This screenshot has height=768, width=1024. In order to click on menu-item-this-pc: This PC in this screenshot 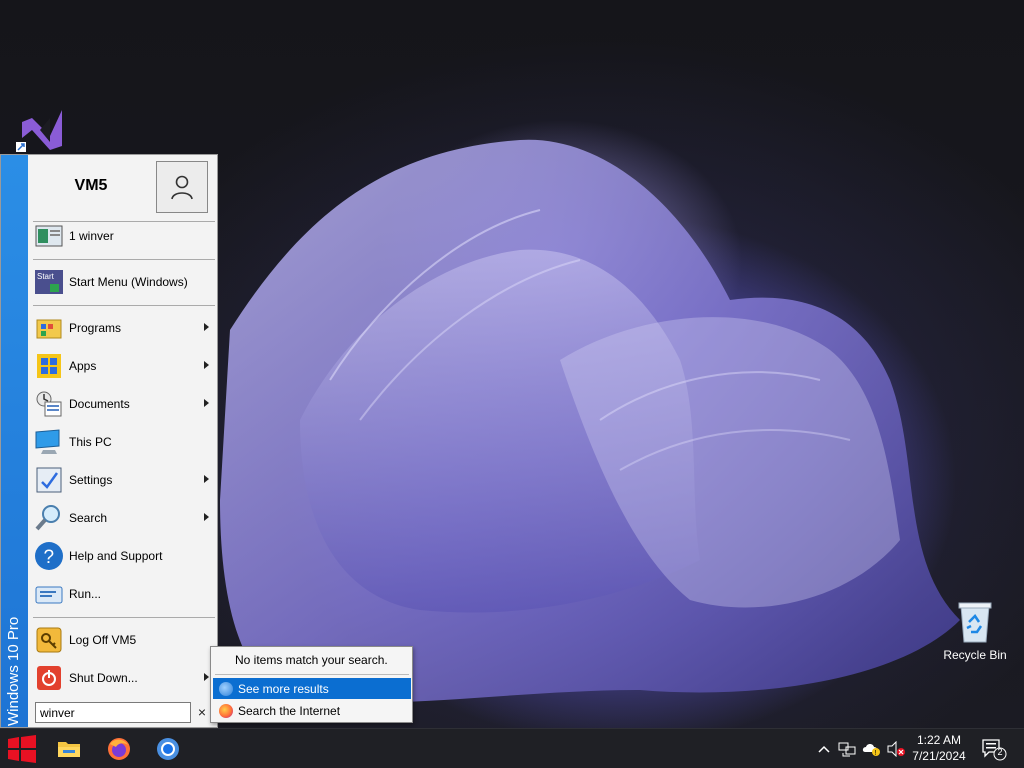, I will do `click(123, 442)`.